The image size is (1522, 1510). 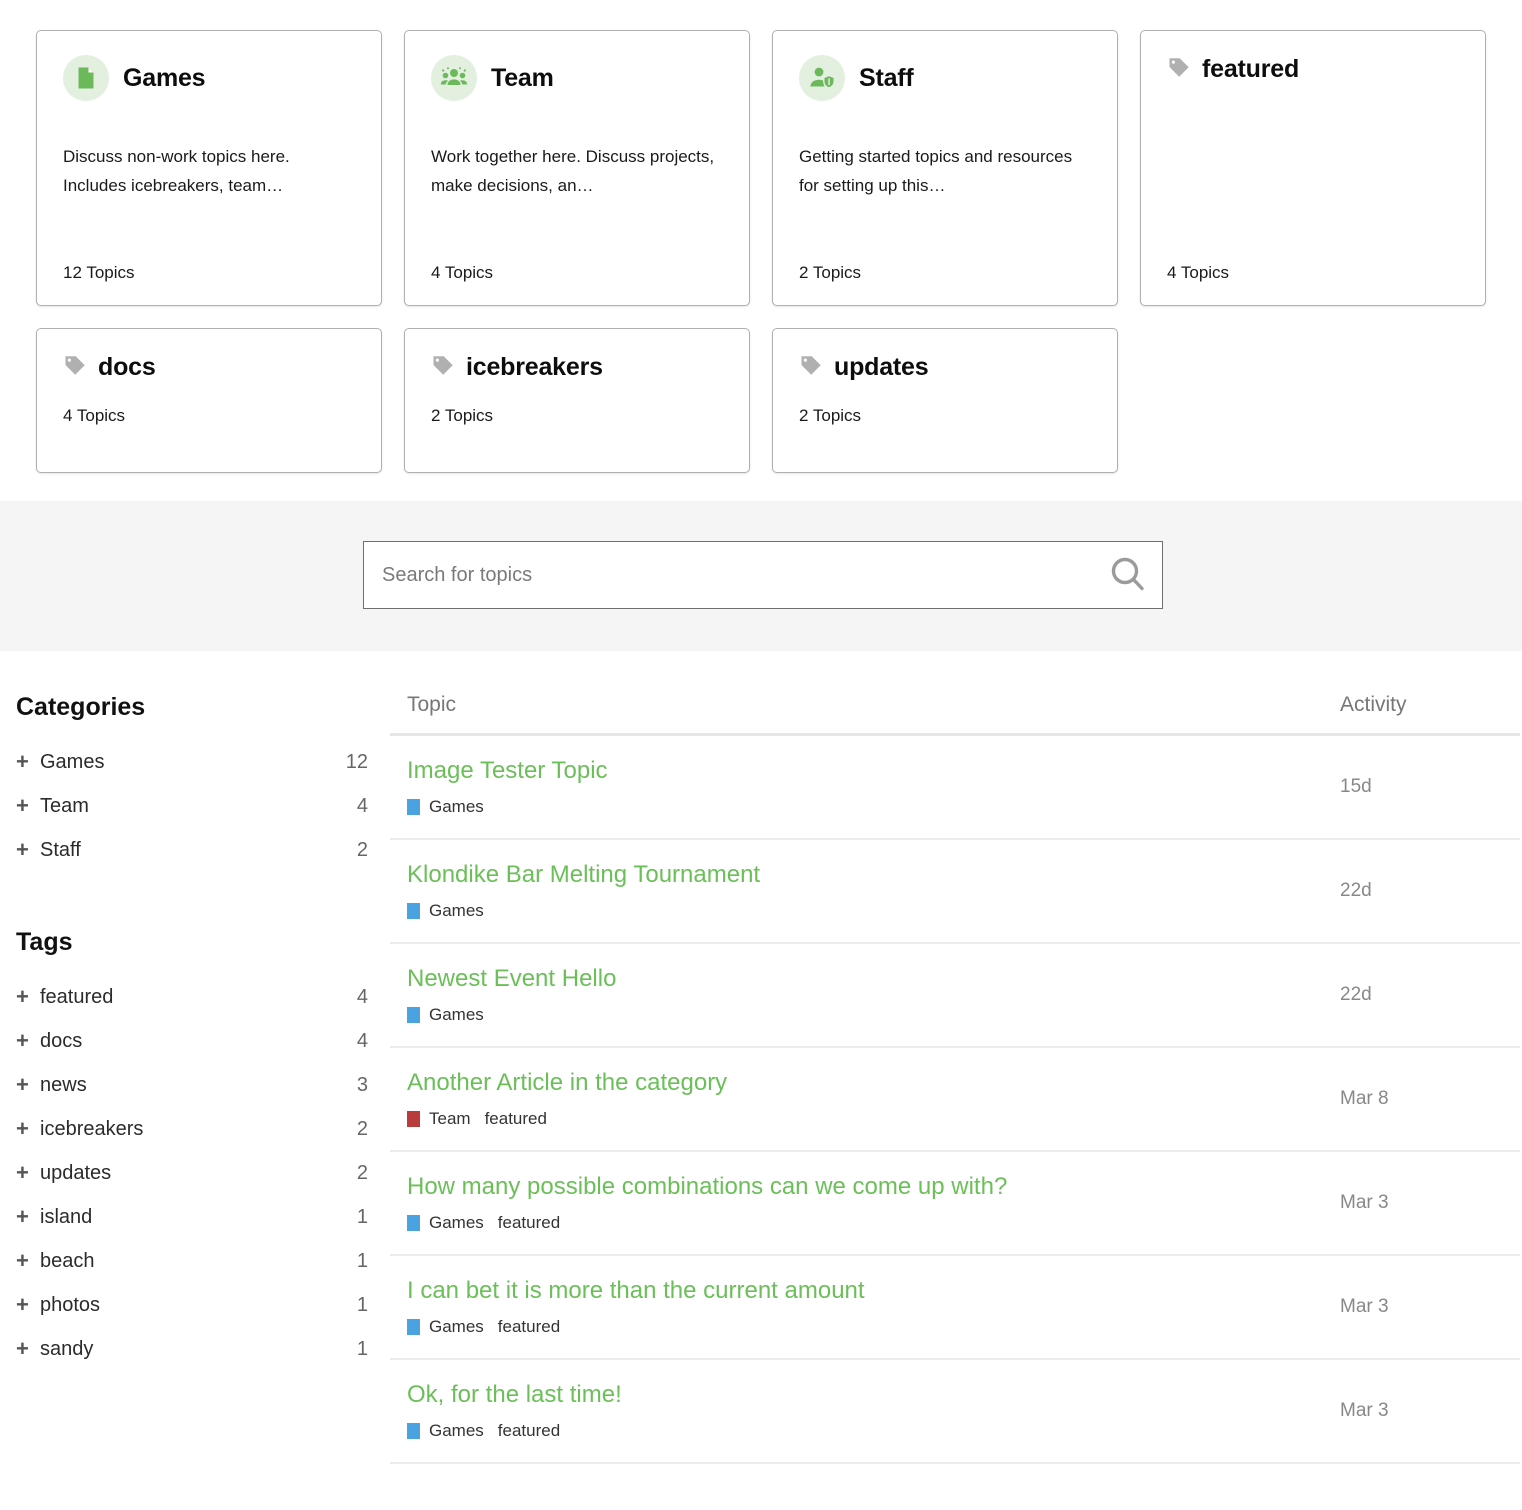 What do you see at coordinates (203, 806) in the screenshot?
I see `sidebar-category-item-team: + Team 4` at bounding box center [203, 806].